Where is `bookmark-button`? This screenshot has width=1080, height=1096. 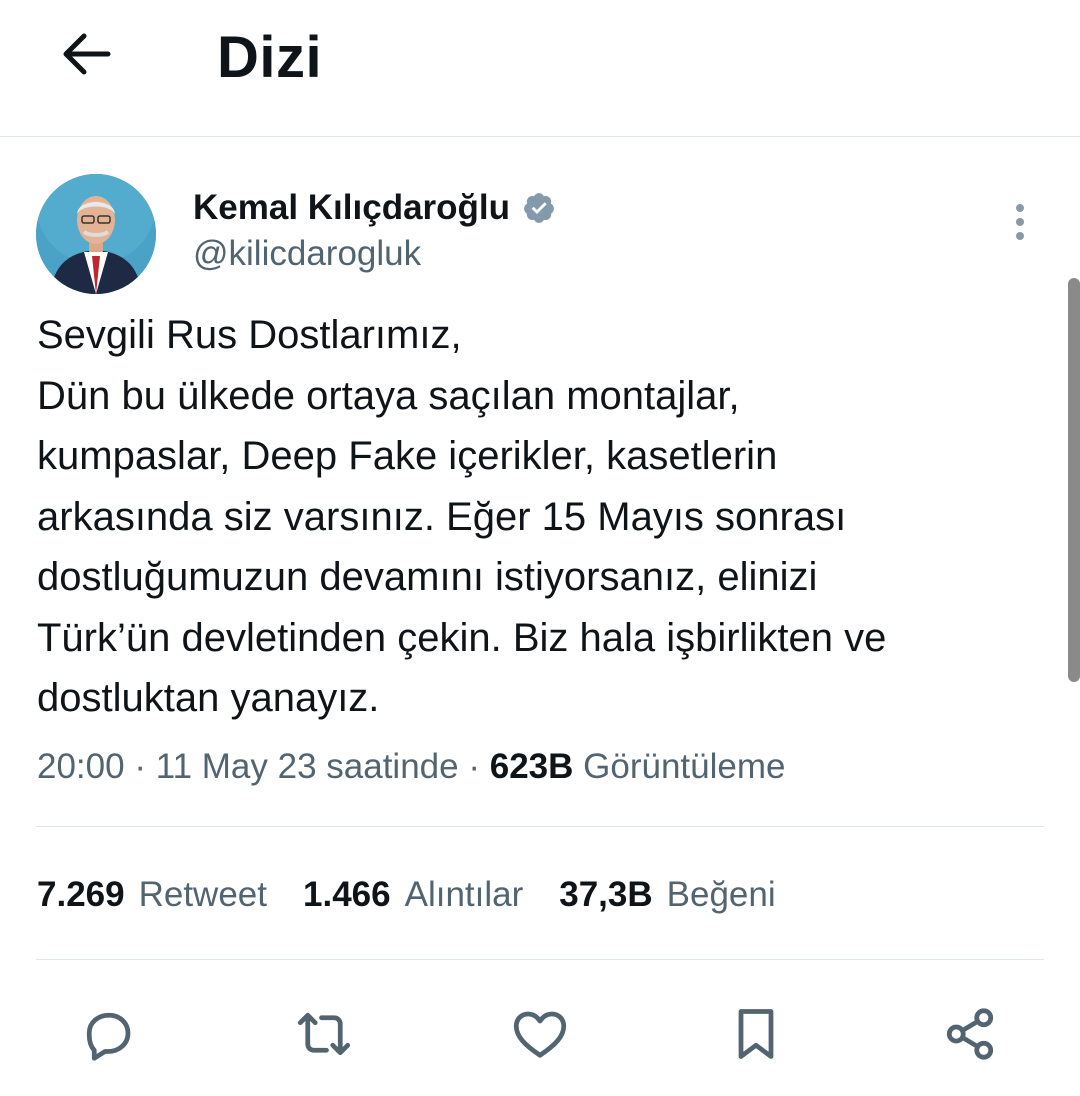
bookmark-button is located at coordinates (756, 1034).